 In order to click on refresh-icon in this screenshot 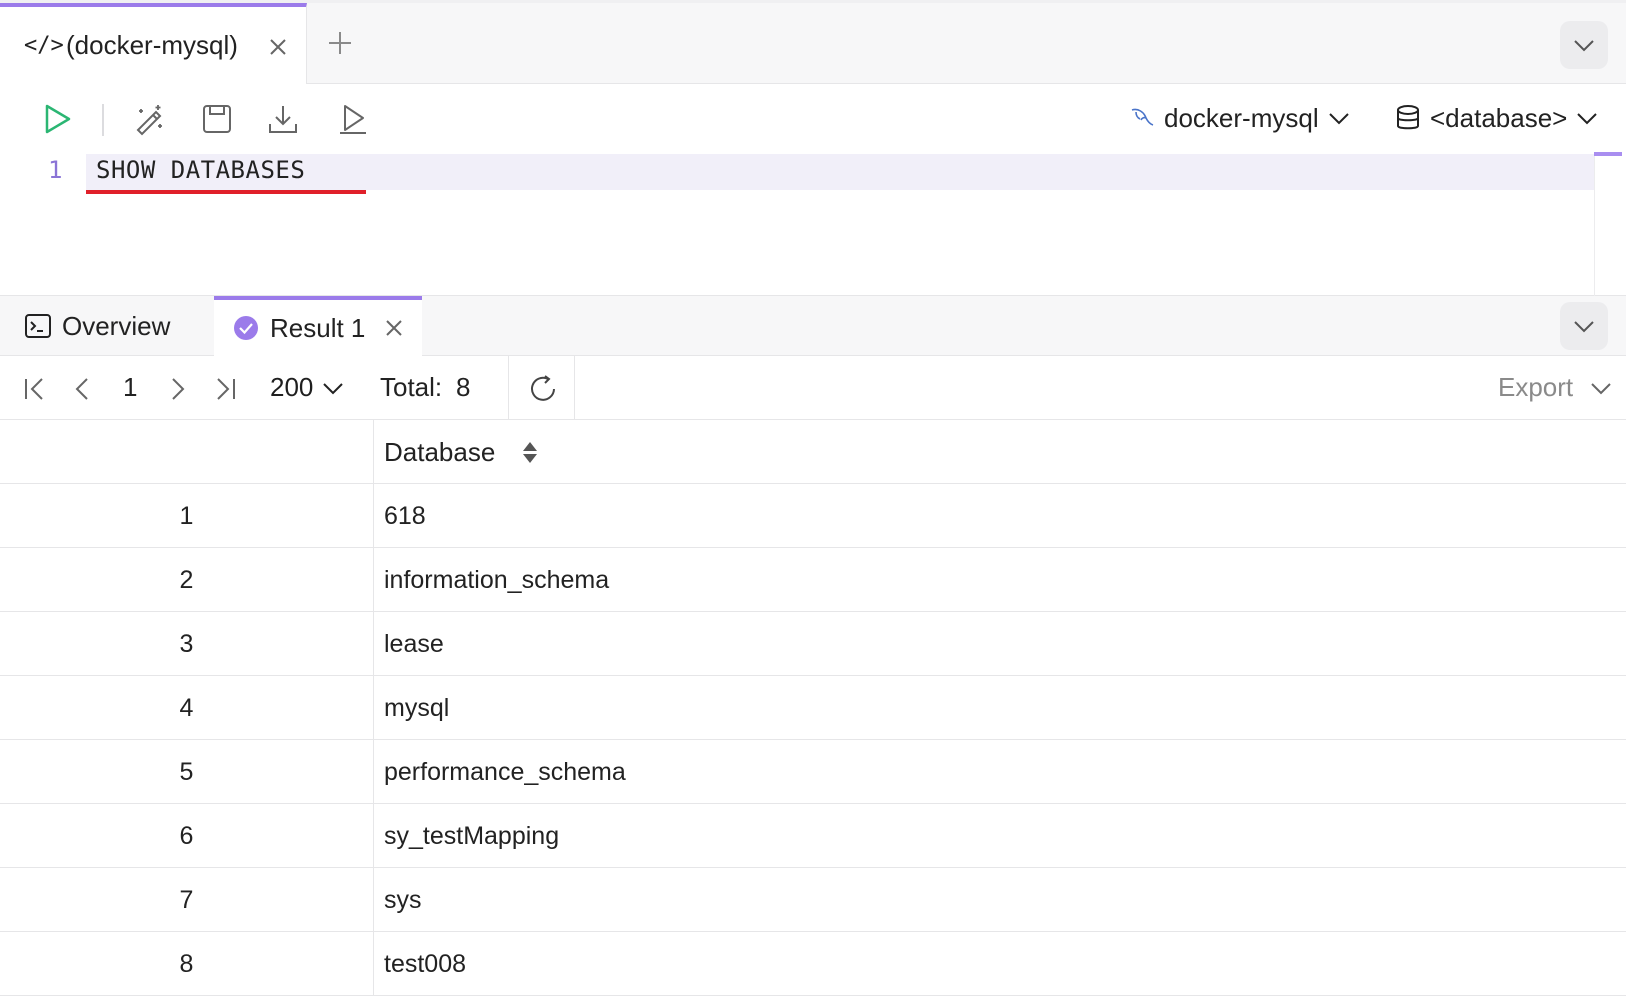, I will do `click(543, 389)`.